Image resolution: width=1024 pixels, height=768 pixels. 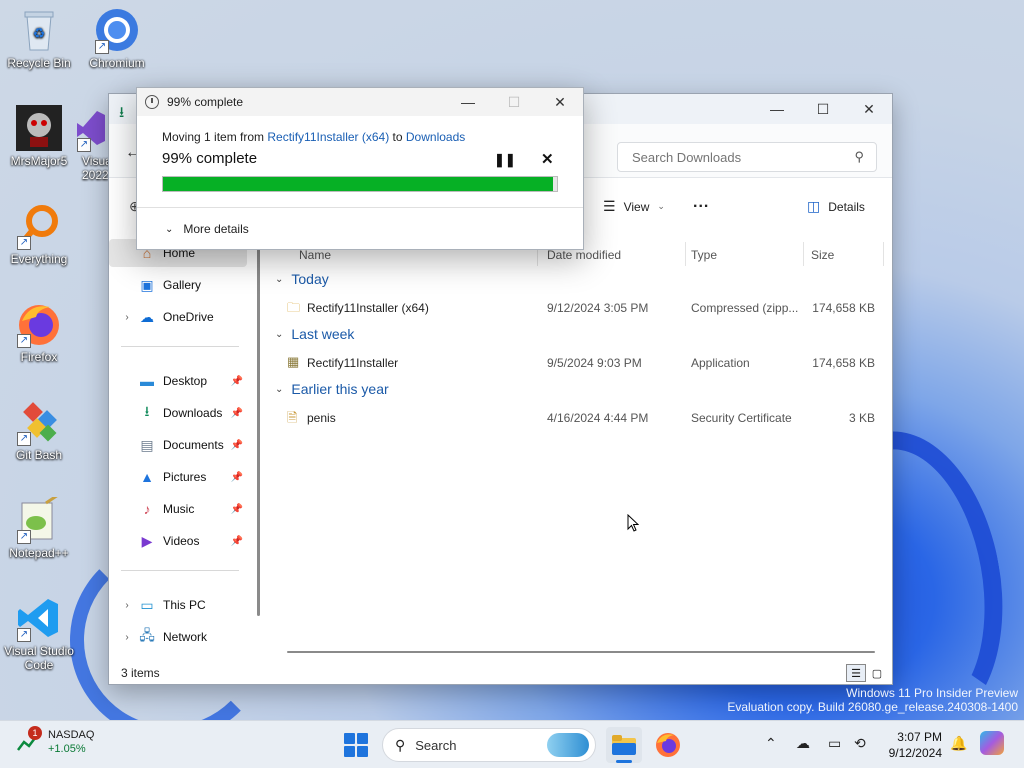 I want to click on nav-item-downloads: ⭳ Downloads 📌, so click(x=178, y=413).